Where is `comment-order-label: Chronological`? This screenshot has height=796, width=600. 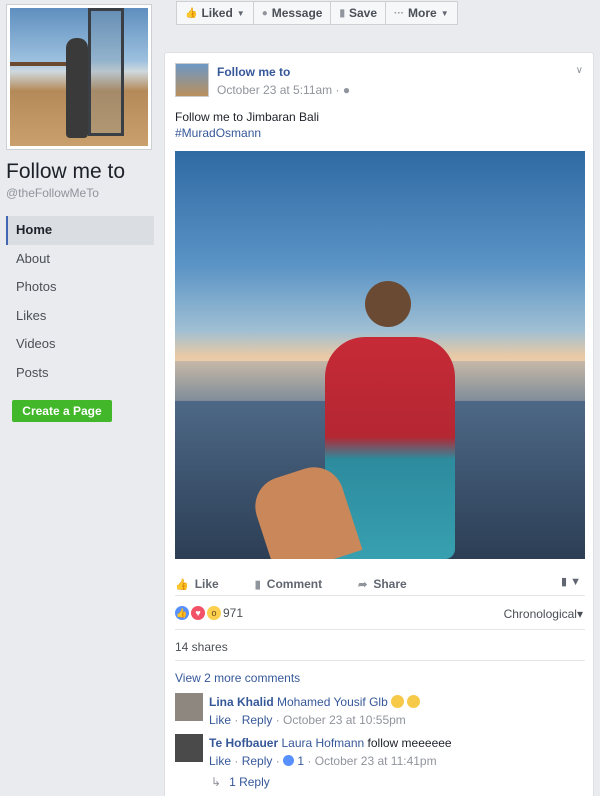
comment-order-label: Chronological is located at coordinates (540, 614).